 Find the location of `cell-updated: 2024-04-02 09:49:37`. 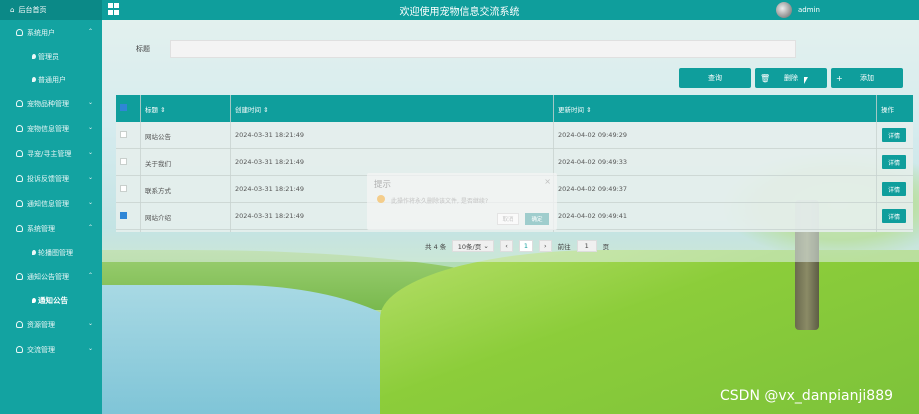

cell-updated: 2024-04-02 09:49:37 is located at coordinates (593, 189).